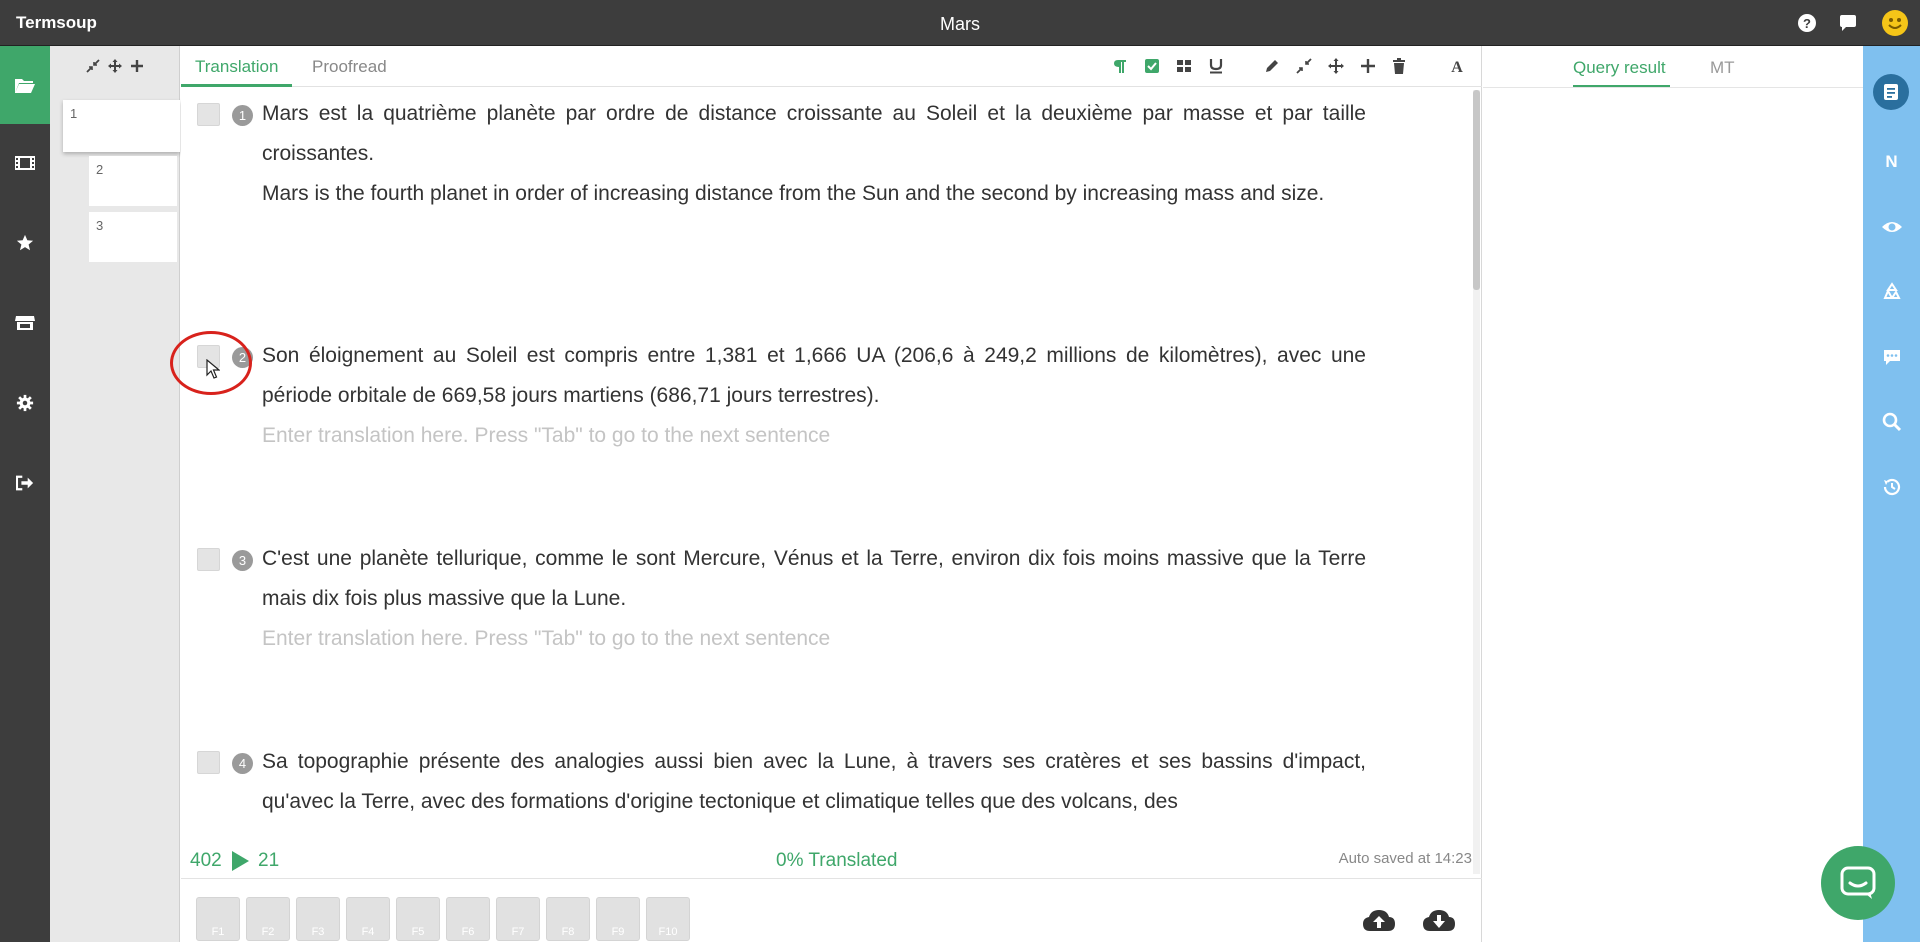 The image size is (1920, 942). Describe the element at coordinates (1476, 190) in the screenshot. I see `scrollbar-thumb` at that location.